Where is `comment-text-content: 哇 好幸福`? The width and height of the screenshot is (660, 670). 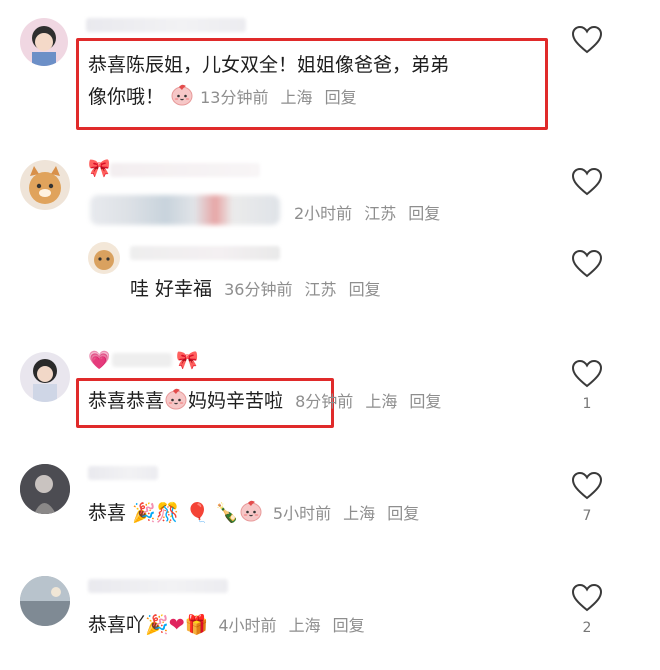
comment-text-content: 哇 好幸福 is located at coordinates (171, 289).